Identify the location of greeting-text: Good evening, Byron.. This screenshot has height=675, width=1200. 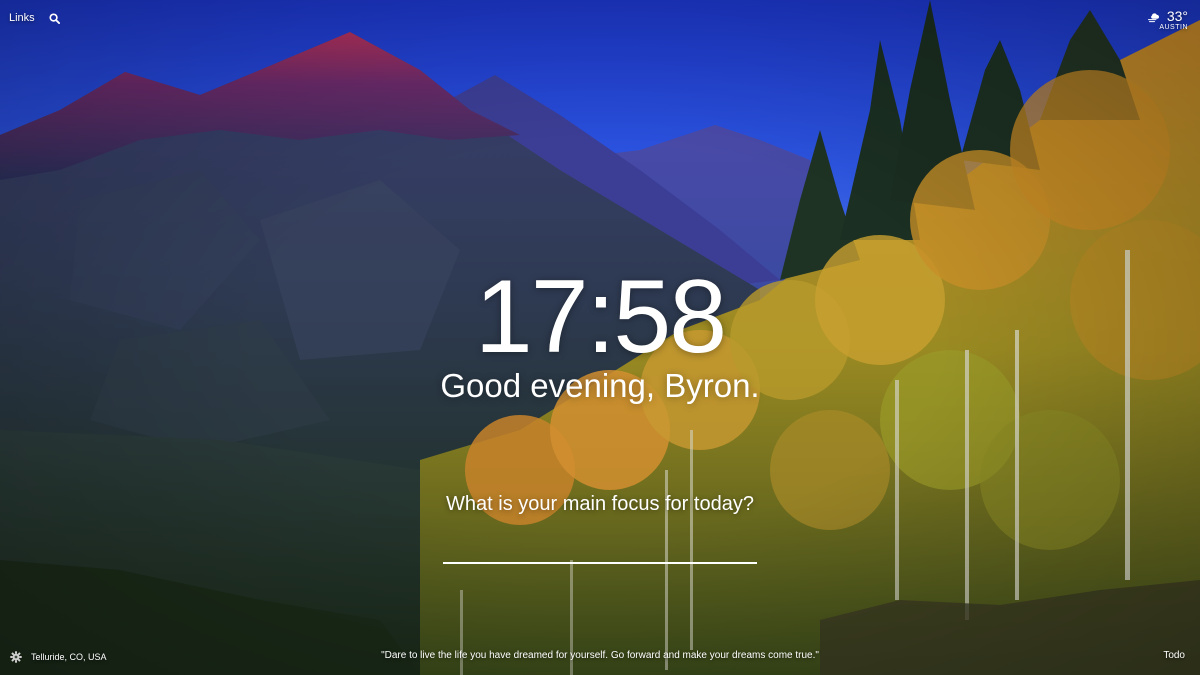
(600, 386).